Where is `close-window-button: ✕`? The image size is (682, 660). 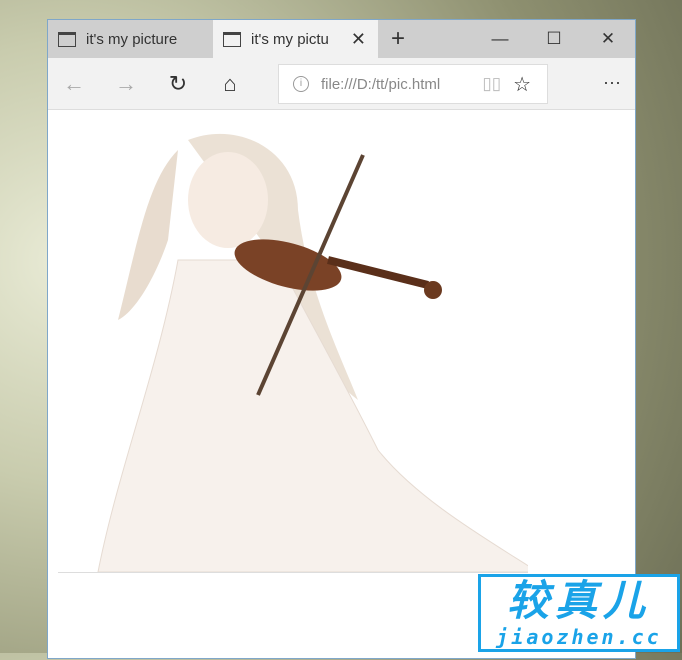 close-window-button: ✕ is located at coordinates (608, 39).